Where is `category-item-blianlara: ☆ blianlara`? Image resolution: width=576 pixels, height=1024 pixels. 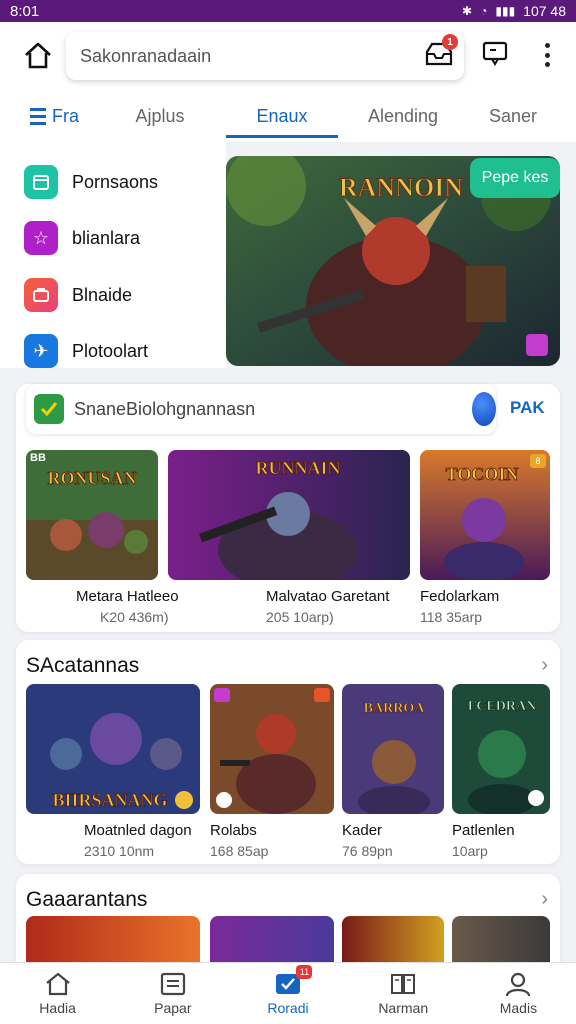 category-item-blianlara: ☆ blianlara is located at coordinates (82, 238).